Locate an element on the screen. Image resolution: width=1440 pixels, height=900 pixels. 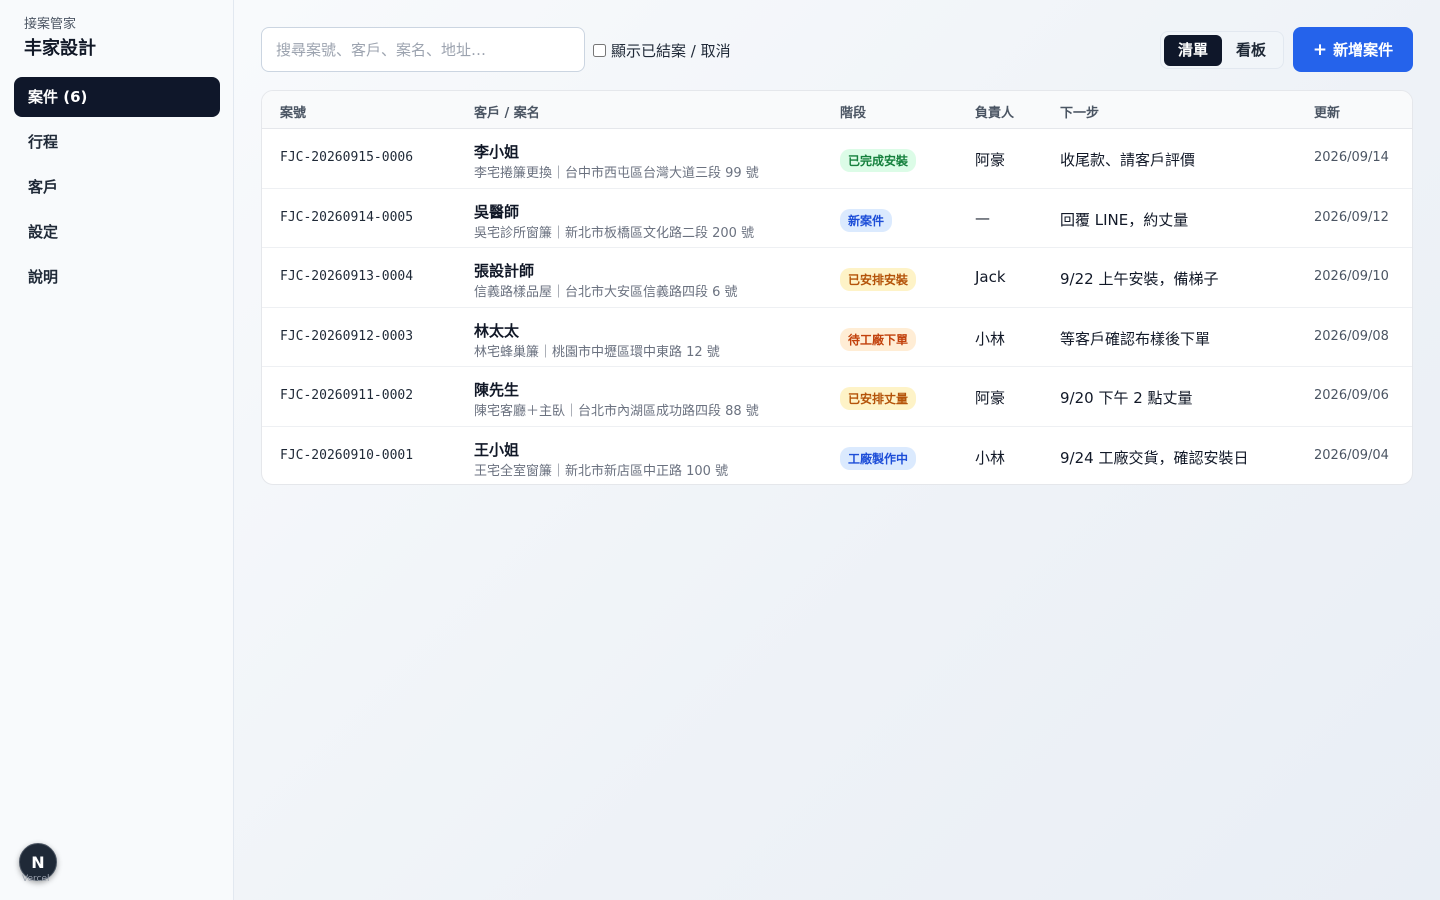
client-name: 陳先生 is located at coordinates (497, 390).